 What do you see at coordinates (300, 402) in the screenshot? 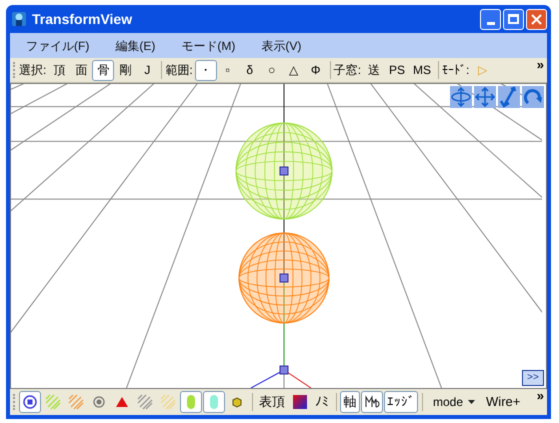
I see `gradient-swatch-icon` at bounding box center [300, 402].